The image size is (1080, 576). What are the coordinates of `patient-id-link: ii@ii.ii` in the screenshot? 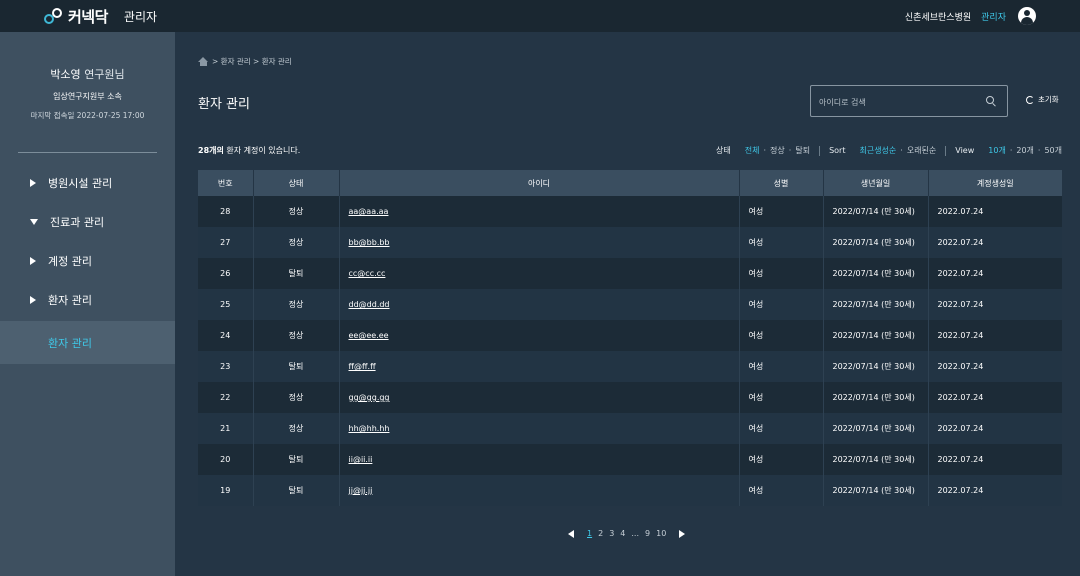 It's located at (361, 459).